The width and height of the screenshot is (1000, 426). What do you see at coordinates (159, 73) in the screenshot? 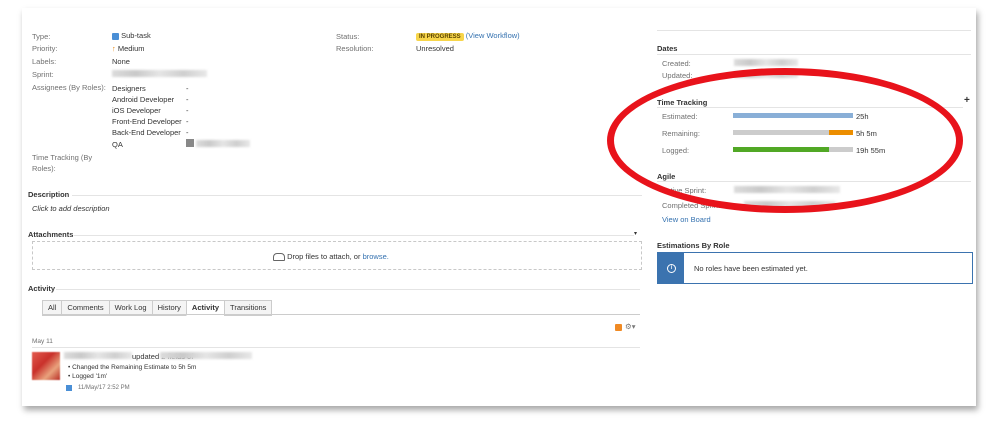
I see `sprint-value-redacted` at bounding box center [159, 73].